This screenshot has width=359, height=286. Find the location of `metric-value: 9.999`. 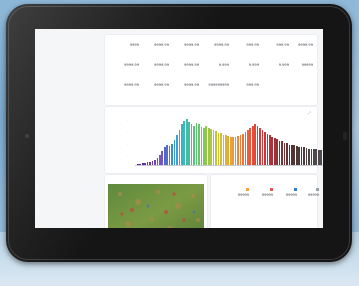

metric-value: 9.999 is located at coordinates (223, 65).